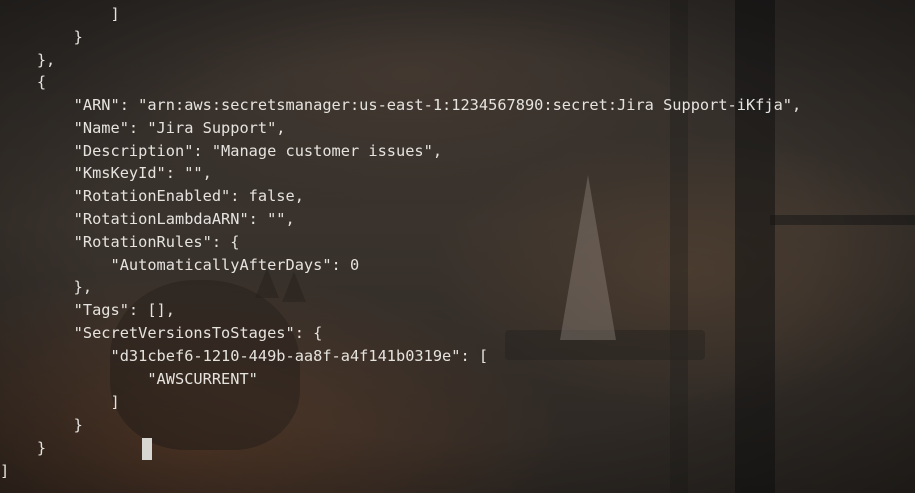 Image resolution: width=915 pixels, height=493 pixels. I want to click on output-line: "SecretVersionsToStages": {, so click(161, 333).